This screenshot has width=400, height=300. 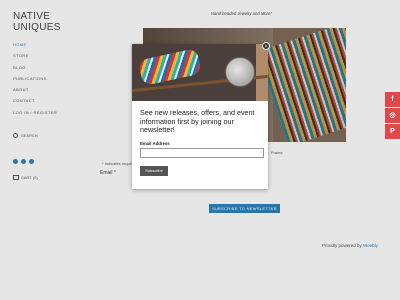 What do you see at coordinates (262, 72) in the screenshot?
I see `popup-image-wood` at bounding box center [262, 72].